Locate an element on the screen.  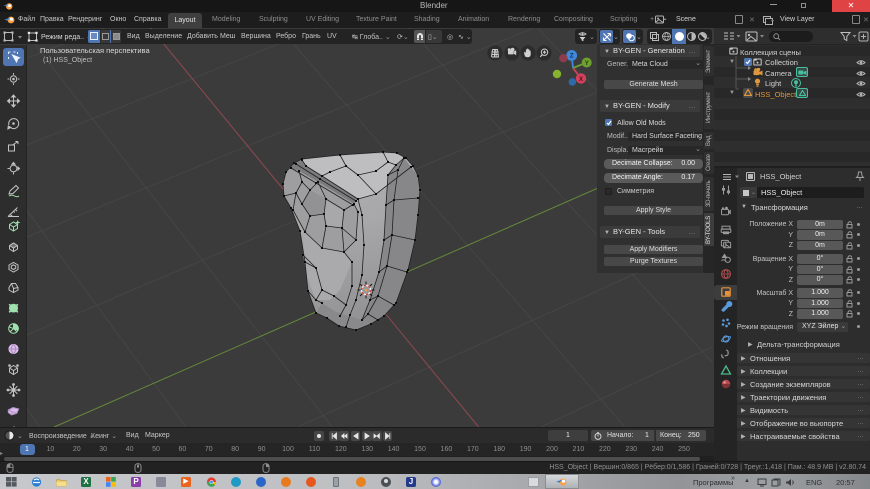
svg-text: Z is located at coordinates (572, 57).